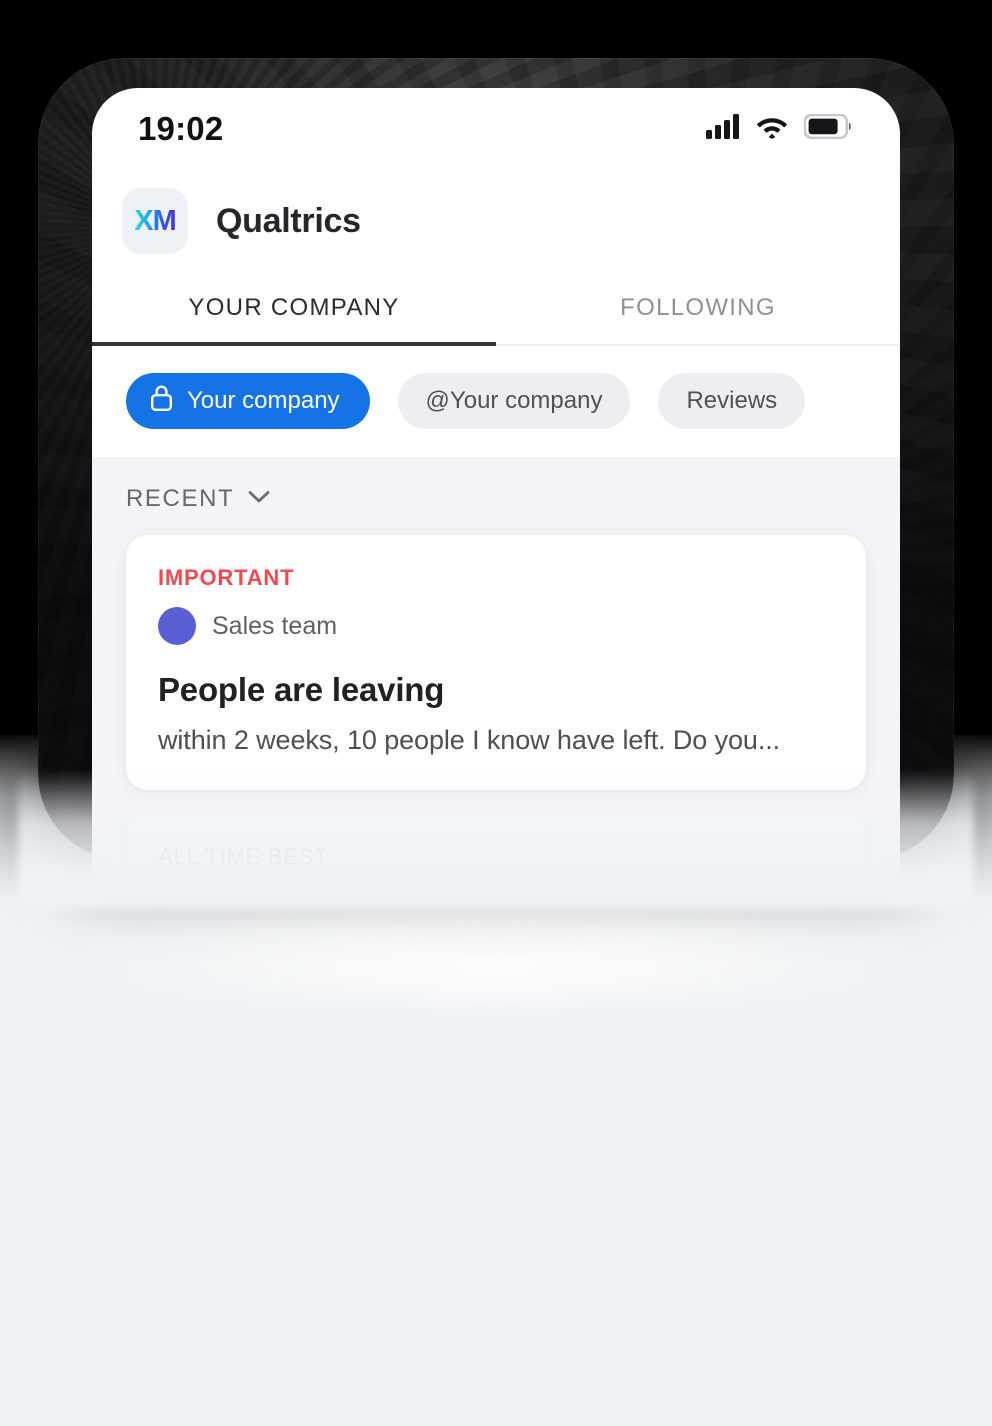 The height and width of the screenshot is (1426, 992). I want to click on lock-icon, so click(161, 401).